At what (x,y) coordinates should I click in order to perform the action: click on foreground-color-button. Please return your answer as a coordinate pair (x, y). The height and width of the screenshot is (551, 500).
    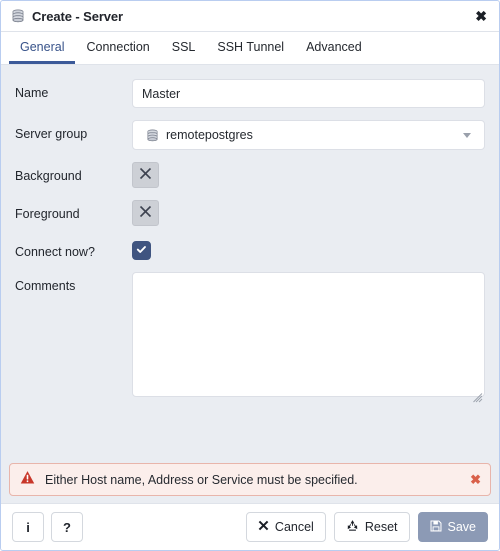
    Looking at the image, I should click on (145, 213).